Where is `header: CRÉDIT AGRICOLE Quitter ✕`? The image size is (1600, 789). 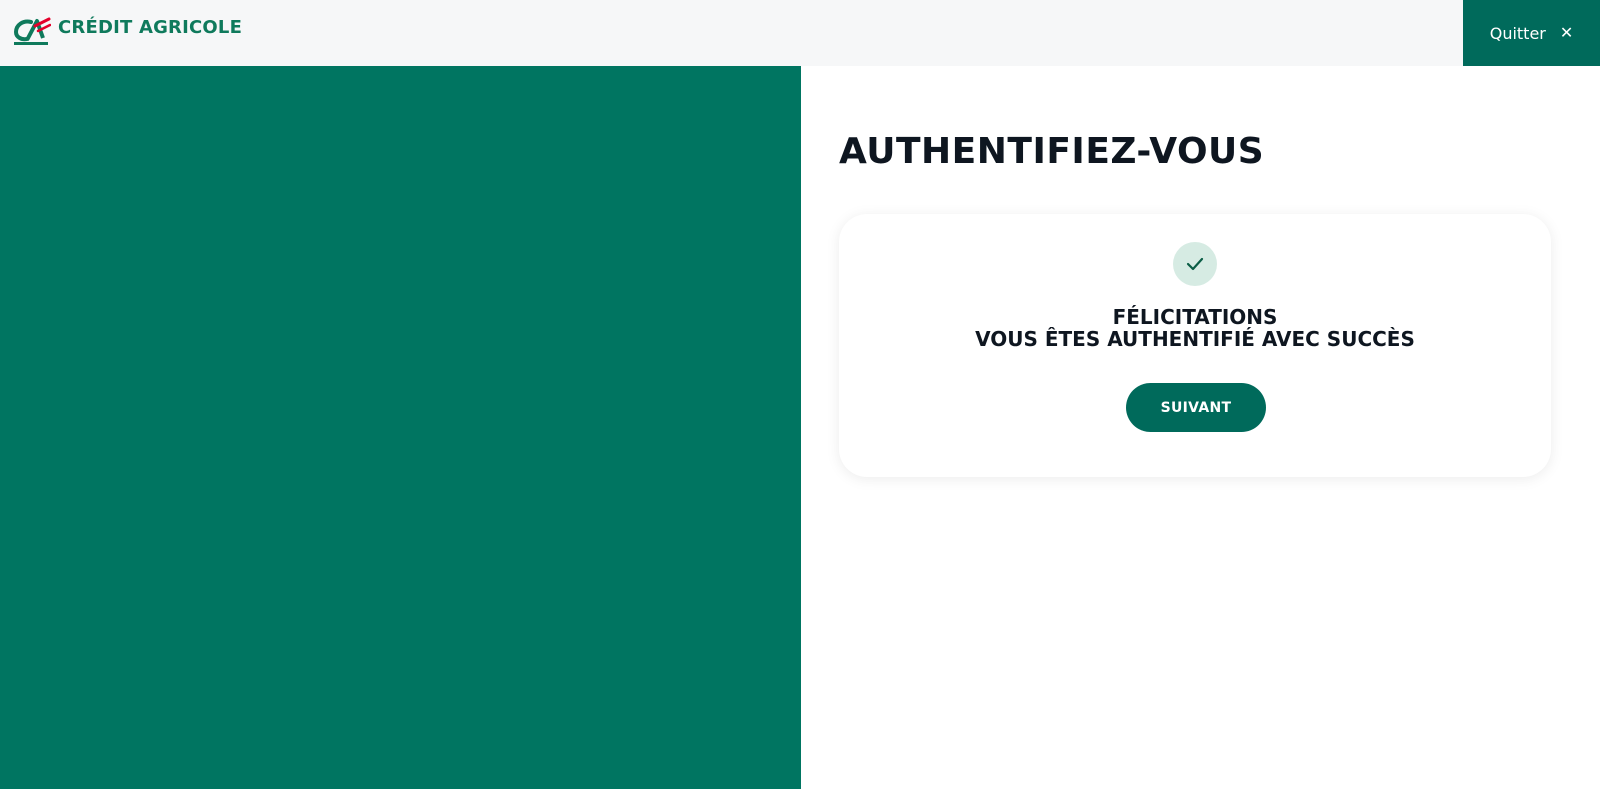 header: CRÉDIT AGRICOLE Quitter ✕ is located at coordinates (800, 33).